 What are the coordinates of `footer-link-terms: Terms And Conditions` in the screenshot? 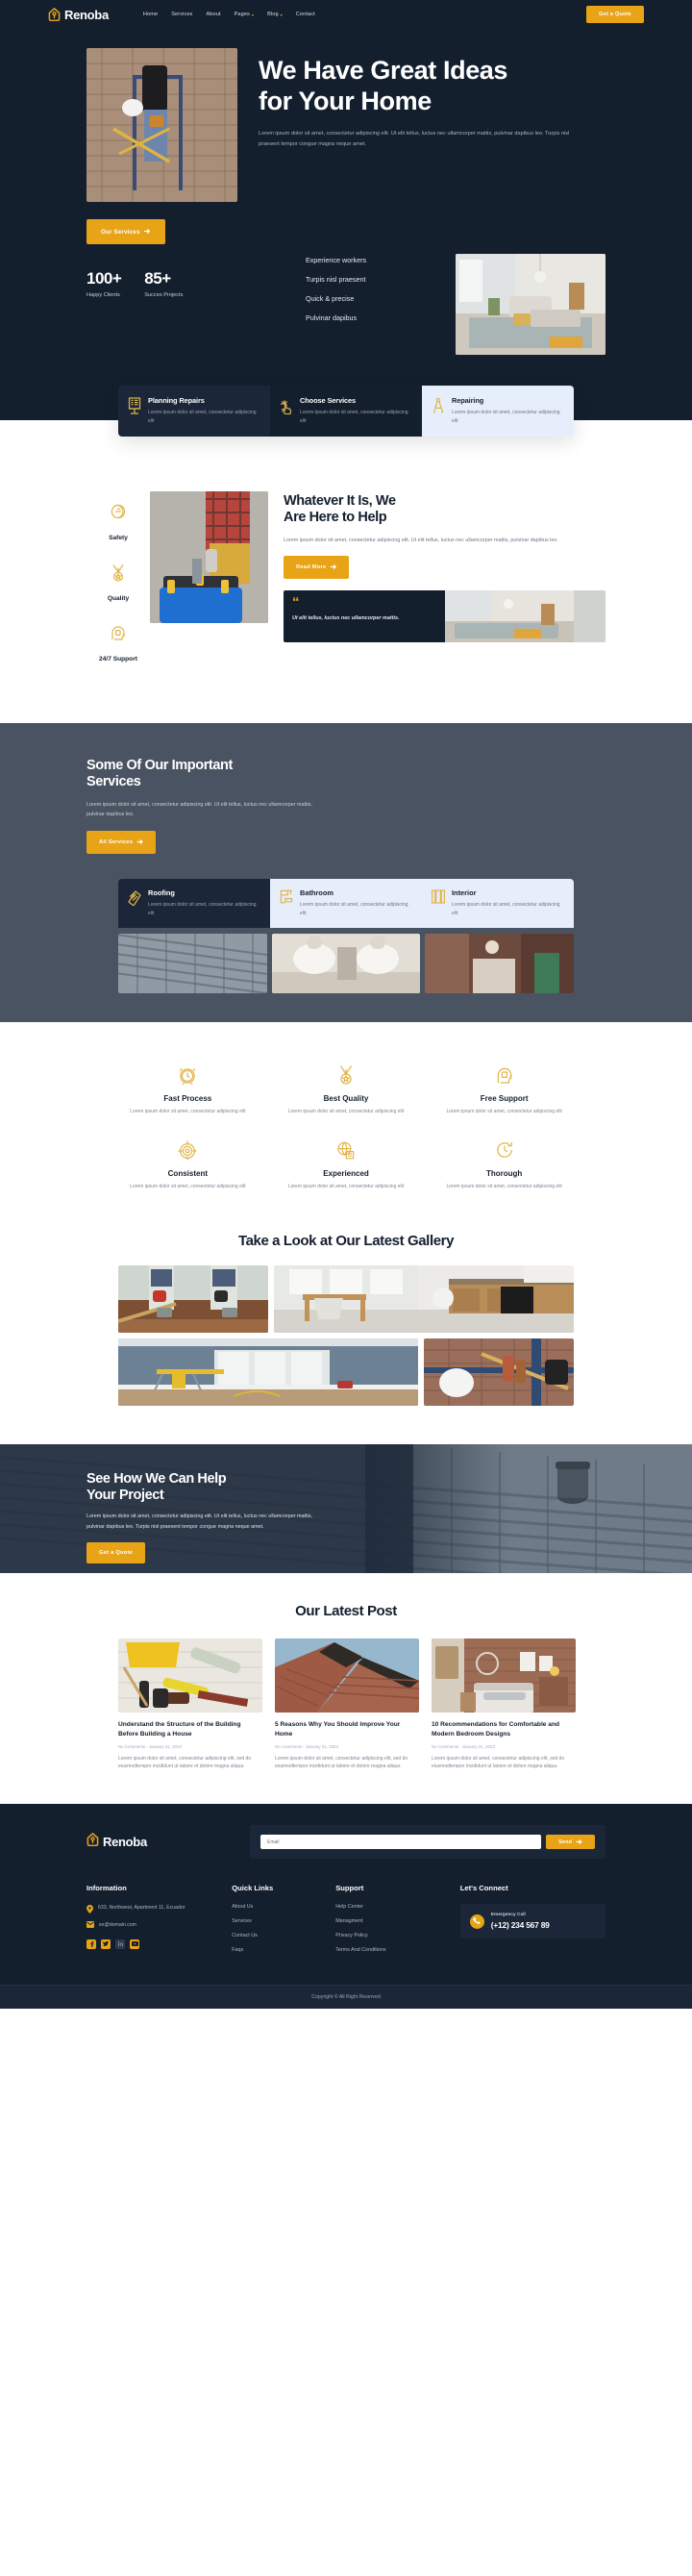 It's located at (397, 1950).